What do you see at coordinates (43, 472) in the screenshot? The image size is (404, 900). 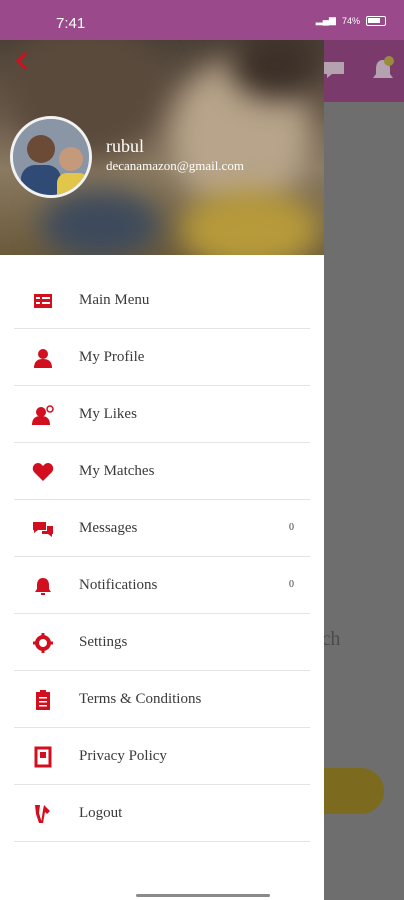 I see `heart-icon` at bounding box center [43, 472].